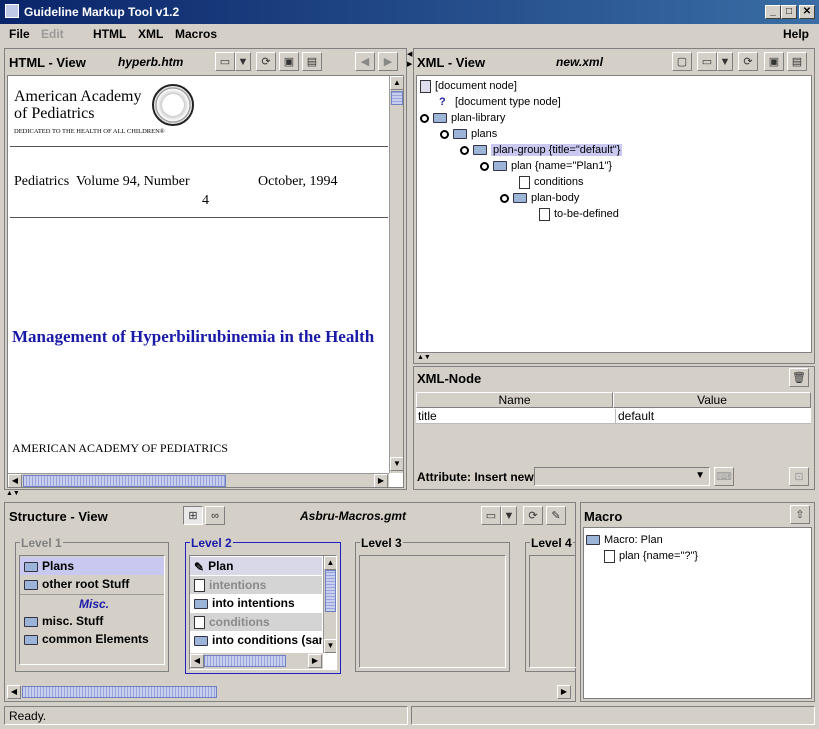 The image size is (819, 729). Describe the element at coordinates (634, 416) in the screenshot. I see `cell-value: default` at that location.